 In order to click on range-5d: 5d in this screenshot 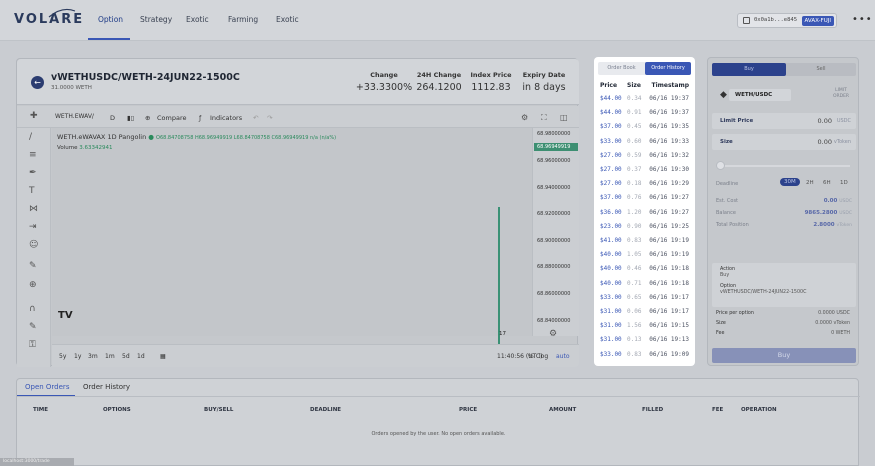, I will do `click(126, 356)`.